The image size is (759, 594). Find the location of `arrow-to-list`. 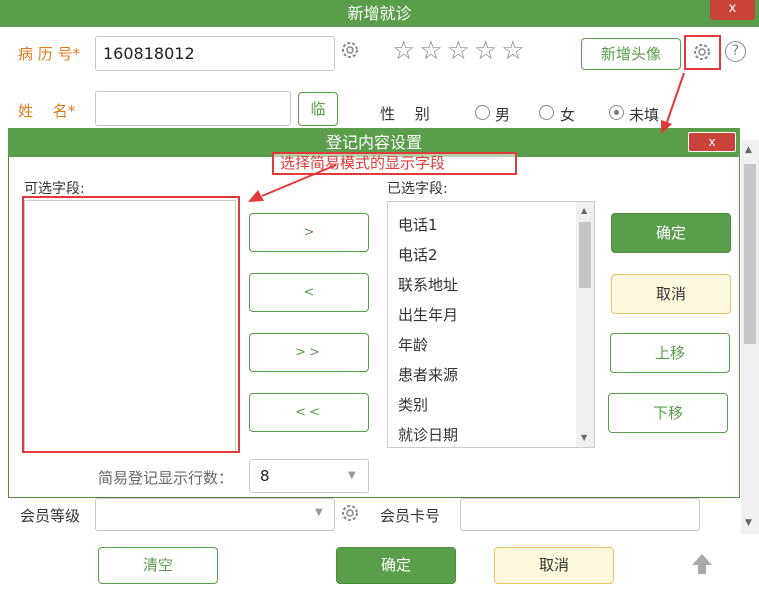

arrow-to-list is located at coordinates (299, 180).